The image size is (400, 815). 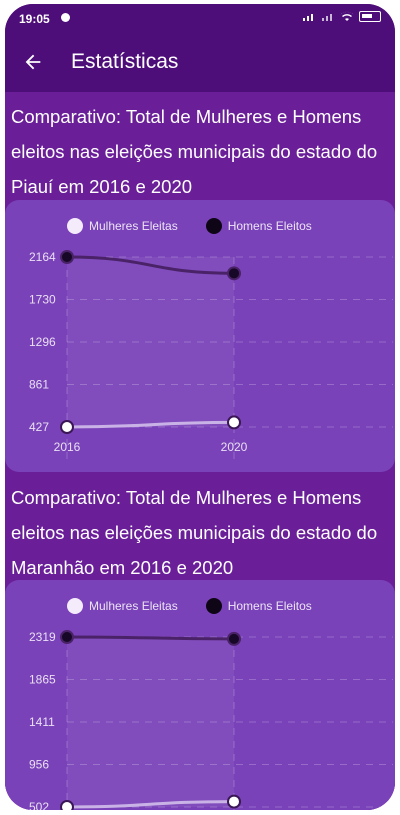 I want to click on y-tick-label: 2319, so click(x=42, y=637).